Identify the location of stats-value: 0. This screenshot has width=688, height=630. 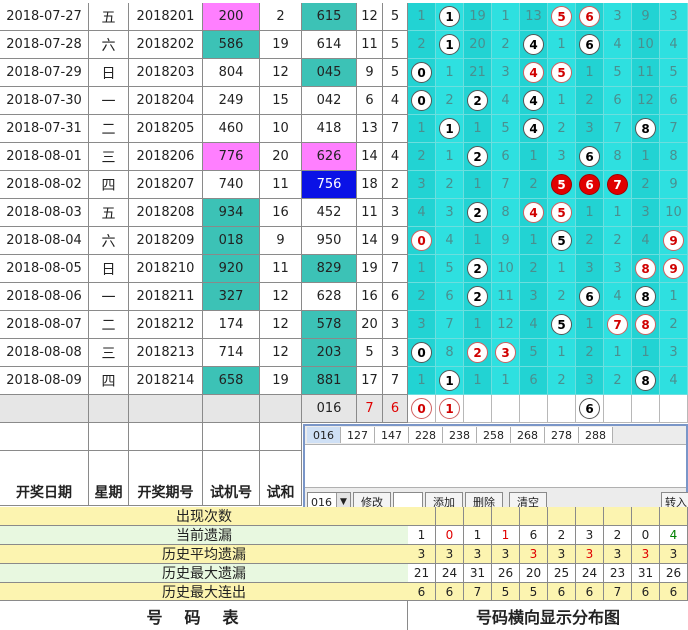
(646, 535).